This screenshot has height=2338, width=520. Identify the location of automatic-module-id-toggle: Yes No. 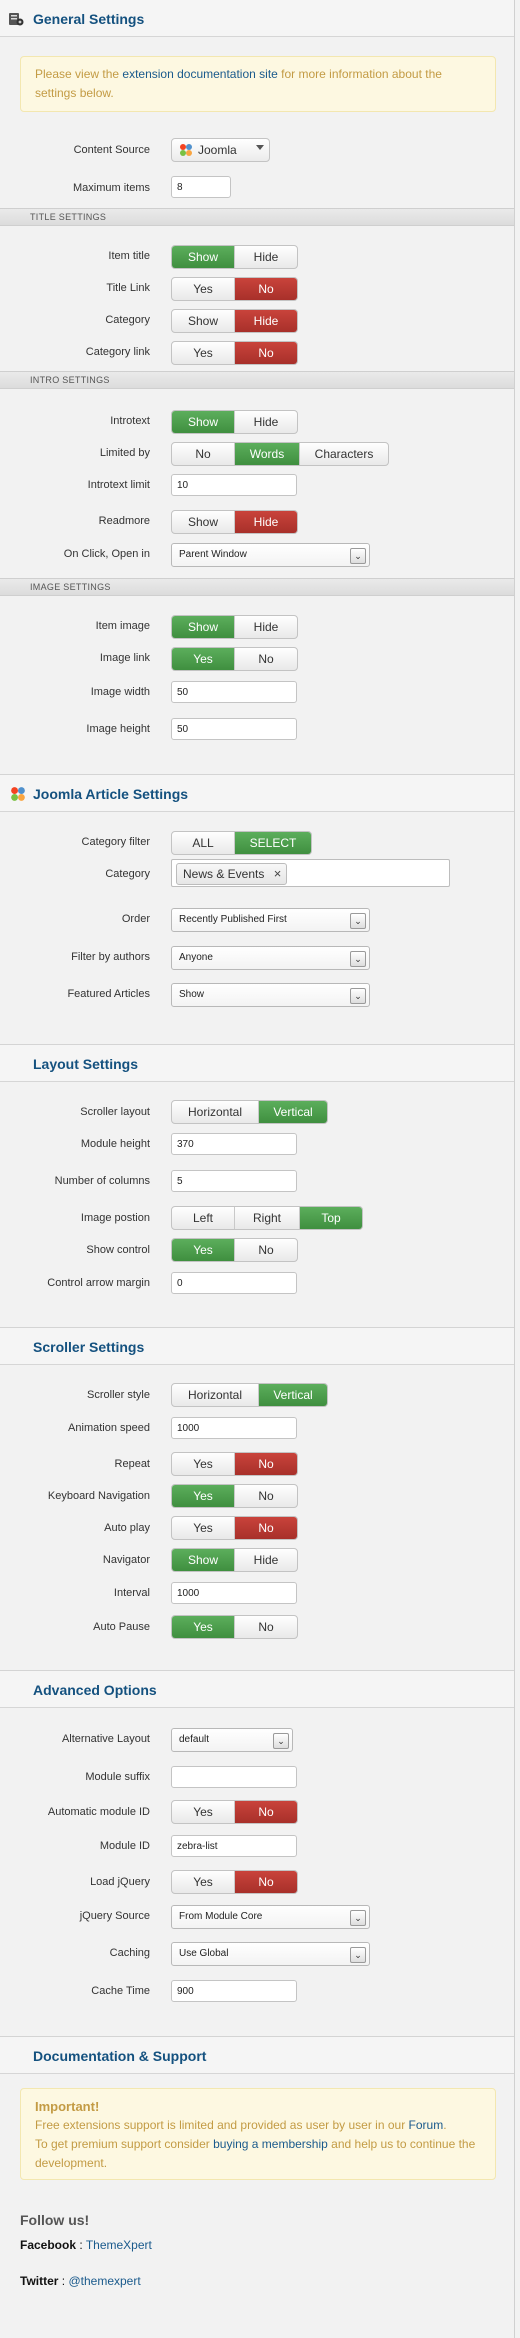
(234, 1812).